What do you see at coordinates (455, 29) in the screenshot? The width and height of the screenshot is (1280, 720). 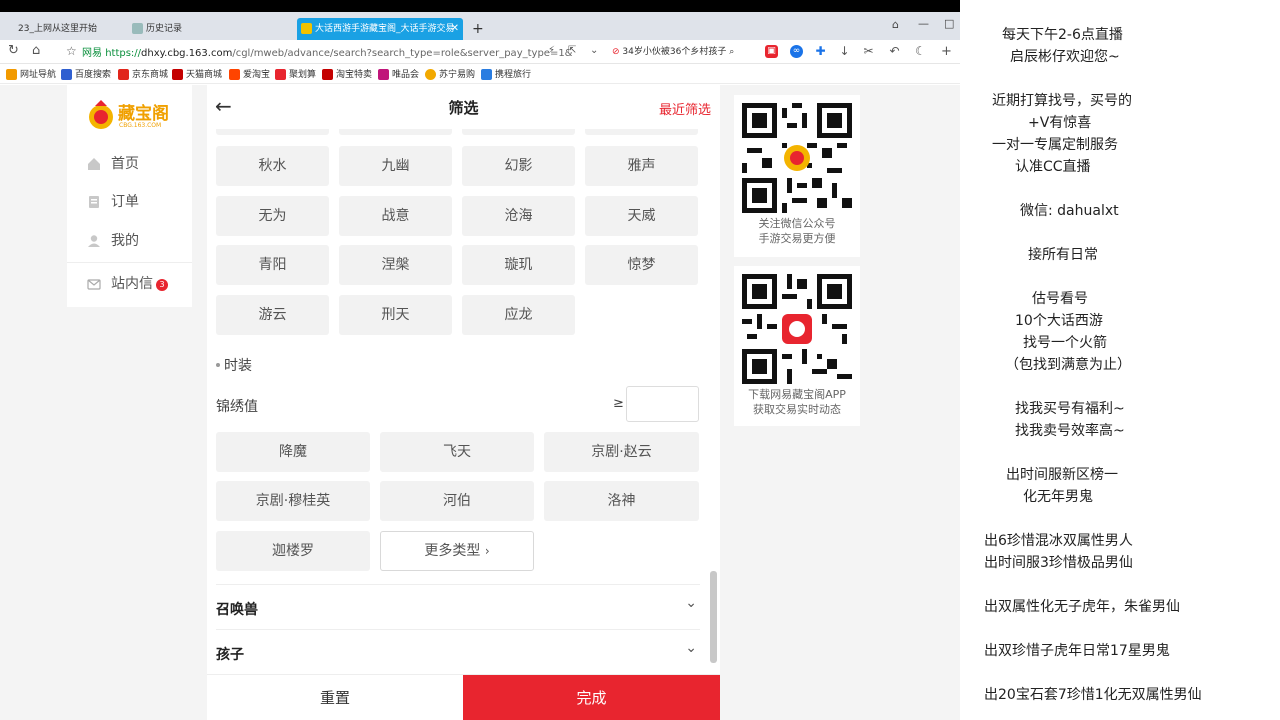 I see `close-tab-icon: ✕` at bounding box center [455, 29].